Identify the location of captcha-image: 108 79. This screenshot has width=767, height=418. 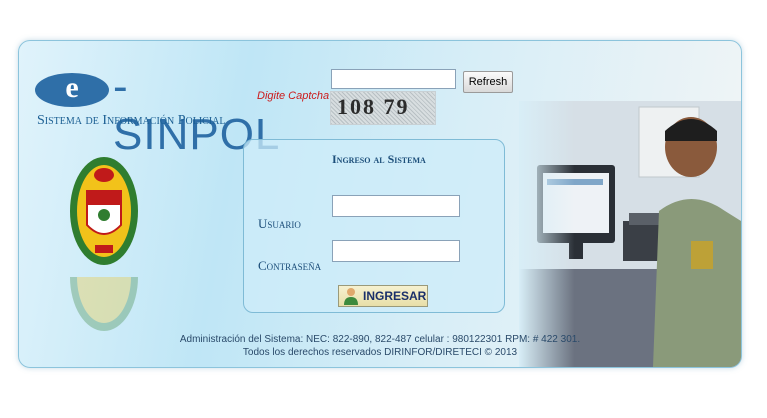
(383, 108).